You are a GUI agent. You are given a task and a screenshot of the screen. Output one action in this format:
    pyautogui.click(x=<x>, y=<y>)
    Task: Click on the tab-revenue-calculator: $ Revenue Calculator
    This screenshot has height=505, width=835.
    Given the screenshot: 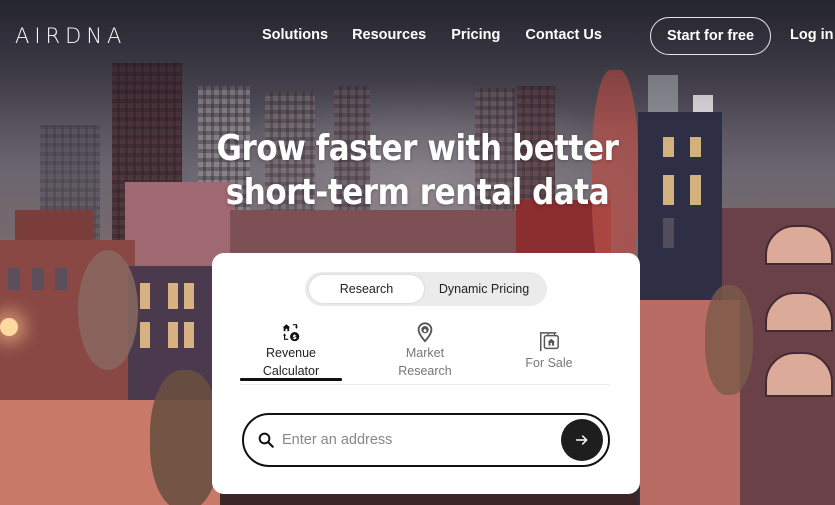 What is the action you would take?
    pyautogui.click(x=291, y=351)
    